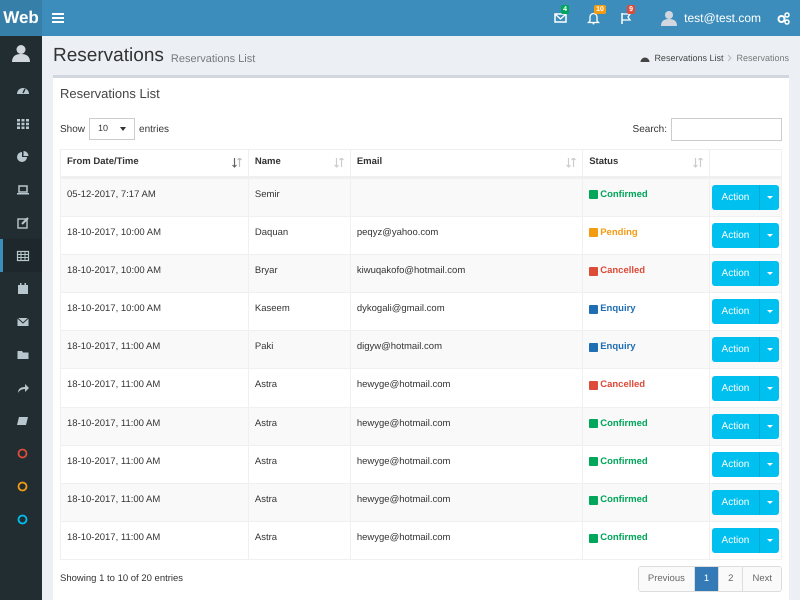  Describe the element at coordinates (267, 194) in the screenshot. I see `table-cell: Semir` at that location.